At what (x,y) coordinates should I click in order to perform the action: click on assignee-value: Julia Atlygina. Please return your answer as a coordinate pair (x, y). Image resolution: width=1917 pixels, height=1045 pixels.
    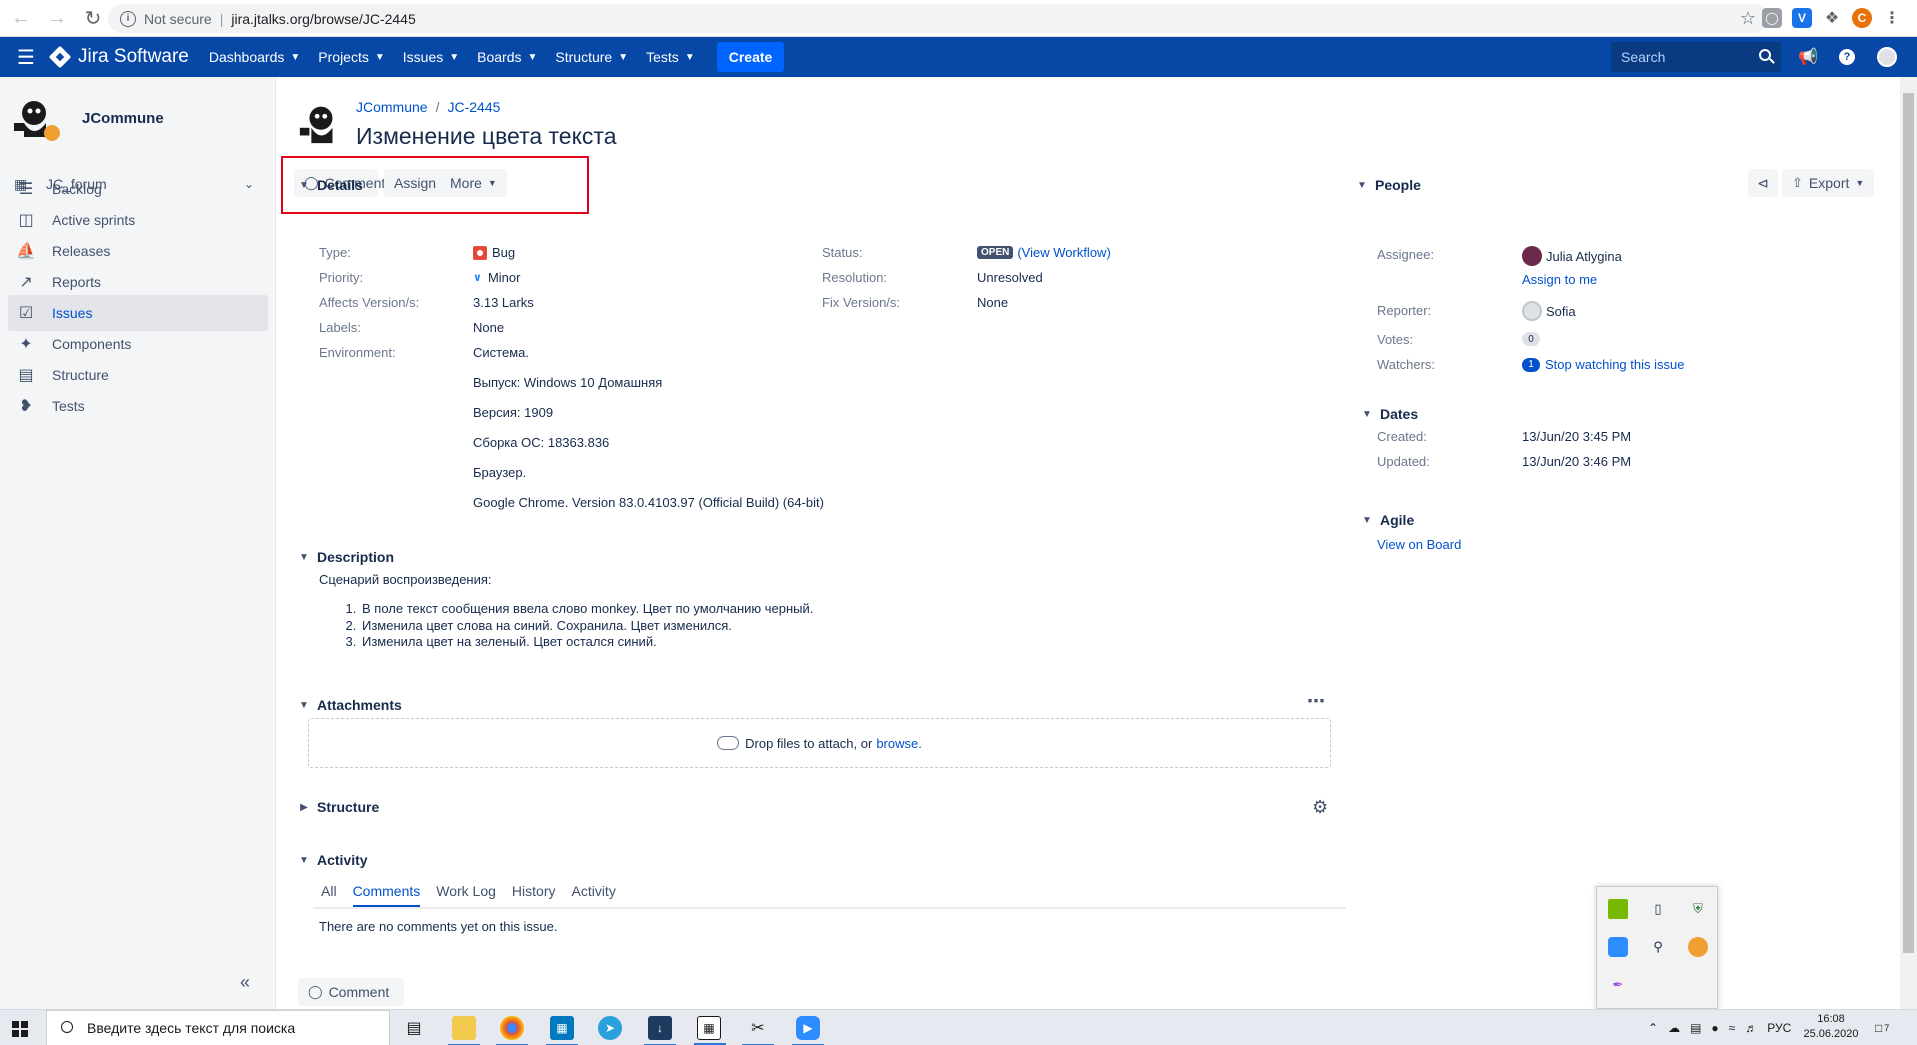
    Looking at the image, I should click on (1572, 256).